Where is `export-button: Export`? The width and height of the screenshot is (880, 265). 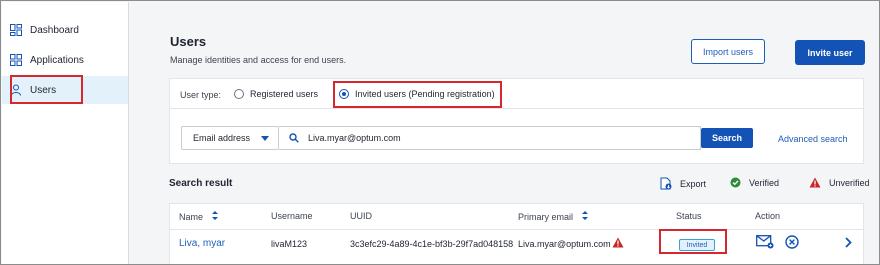 export-button: Export is located at coordinates (683, 183).